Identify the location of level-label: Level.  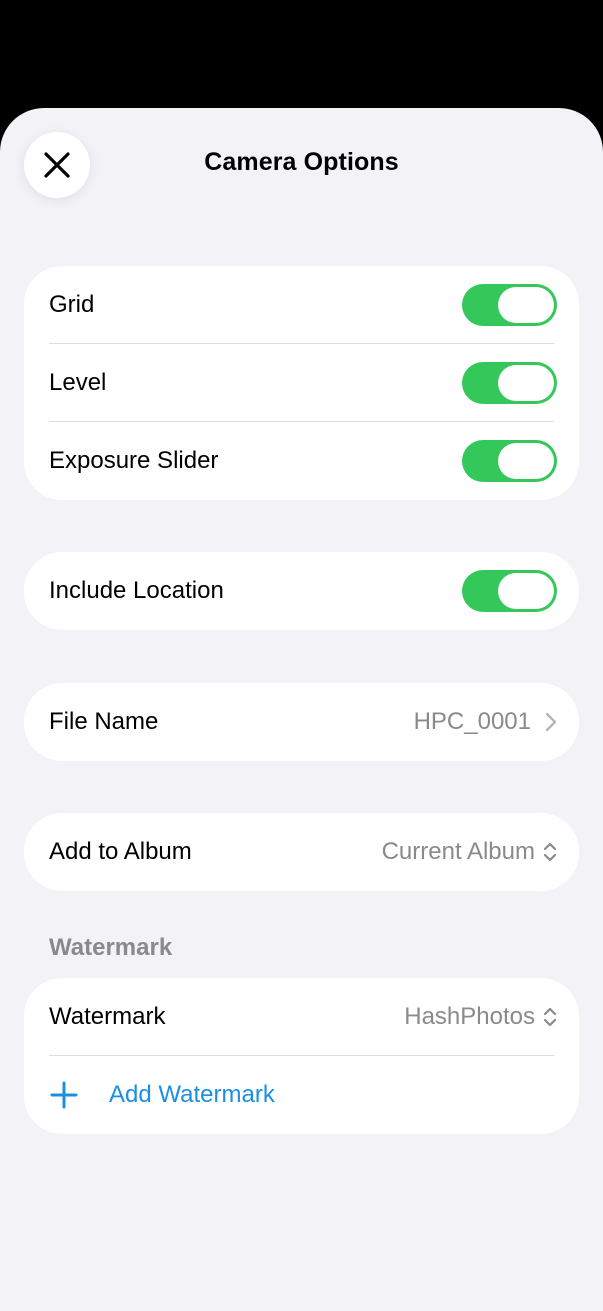
(78, 382).